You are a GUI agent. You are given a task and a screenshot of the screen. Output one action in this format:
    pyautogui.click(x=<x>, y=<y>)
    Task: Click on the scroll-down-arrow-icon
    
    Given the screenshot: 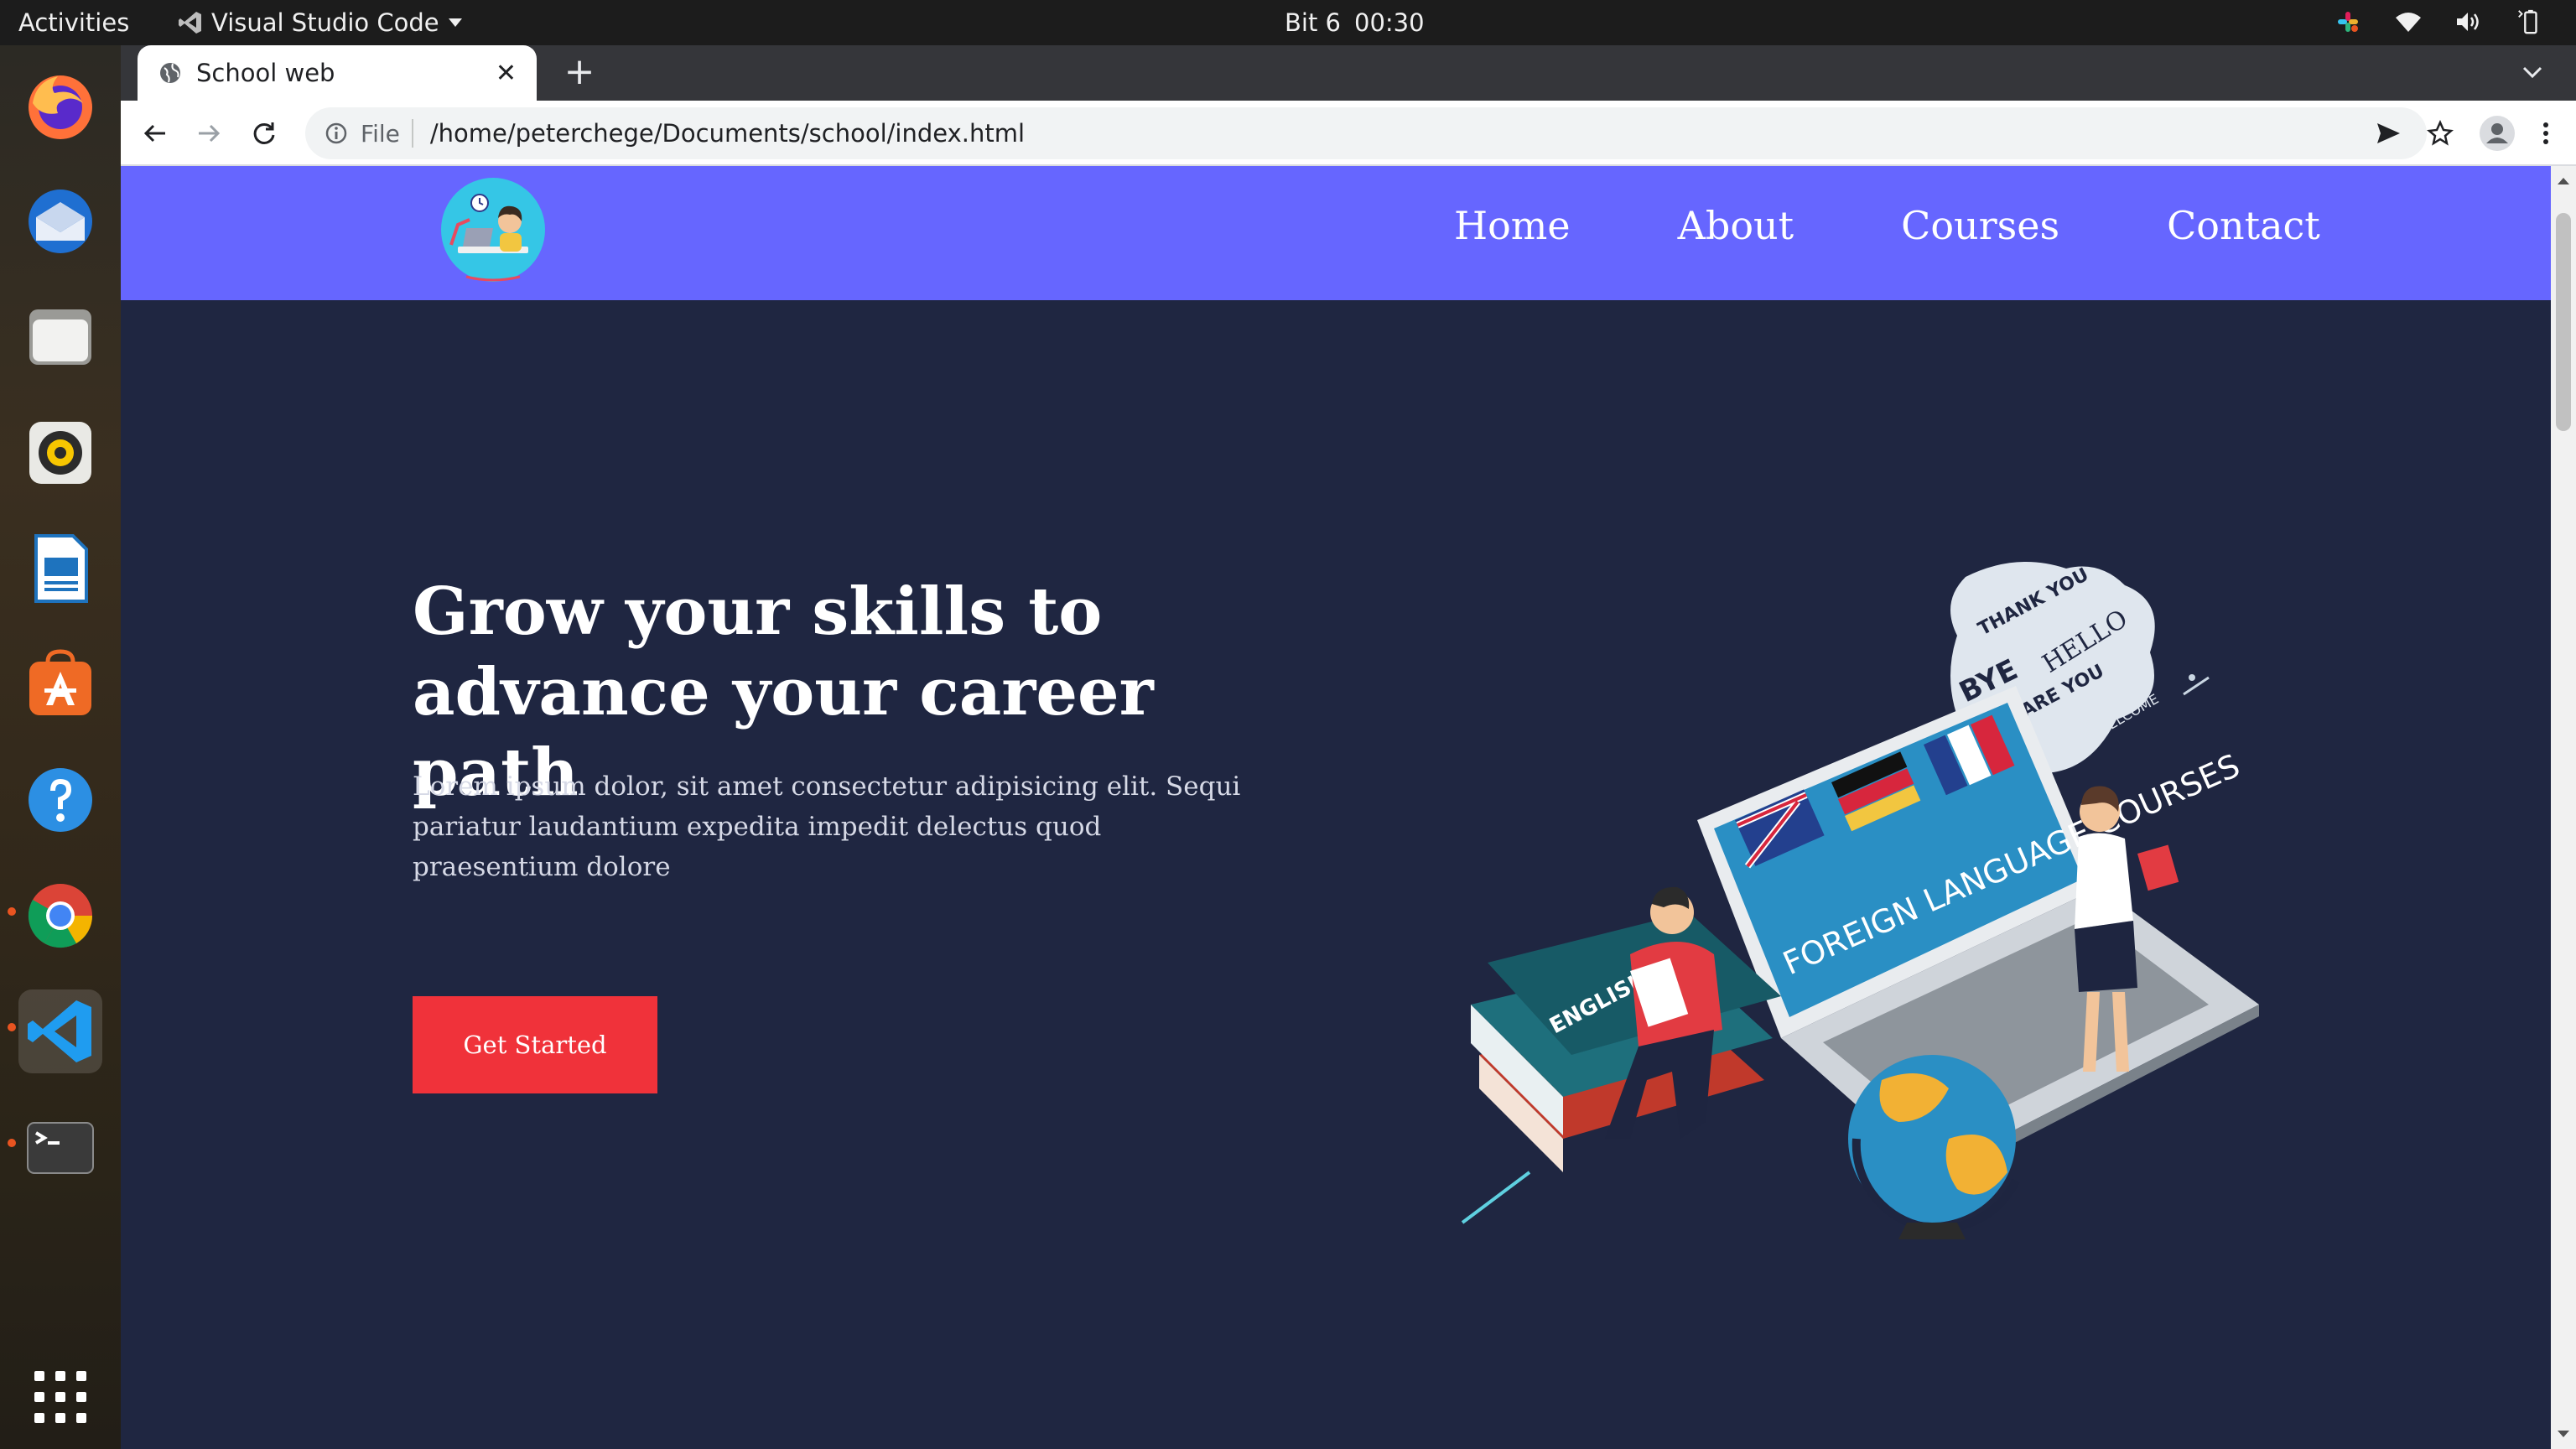 What is the action you would take?
    pyautogui.click(x=2563, y=1434)
    